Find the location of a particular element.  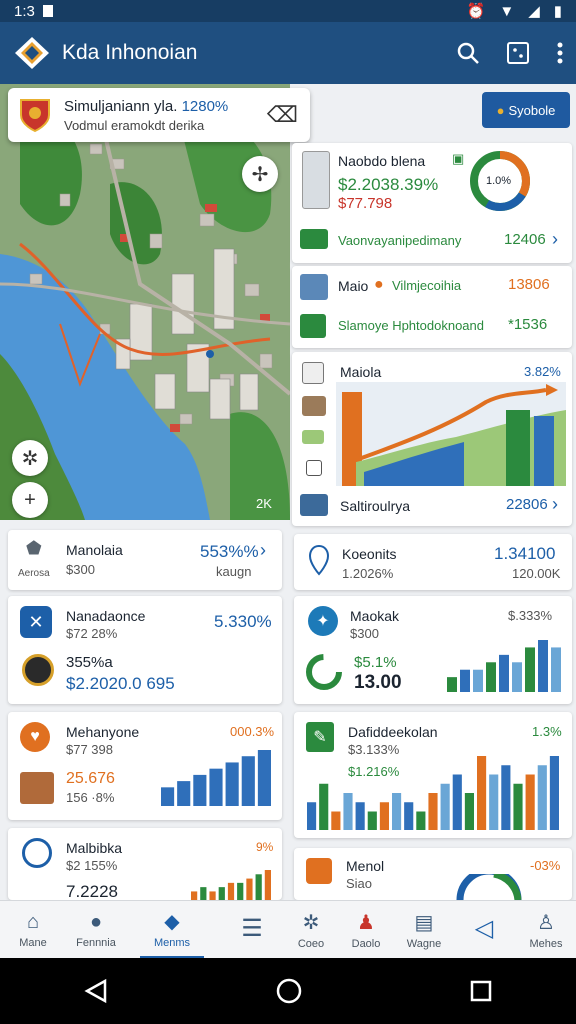

schedule-button: ● Syobole is located at coordinates (526, 110).